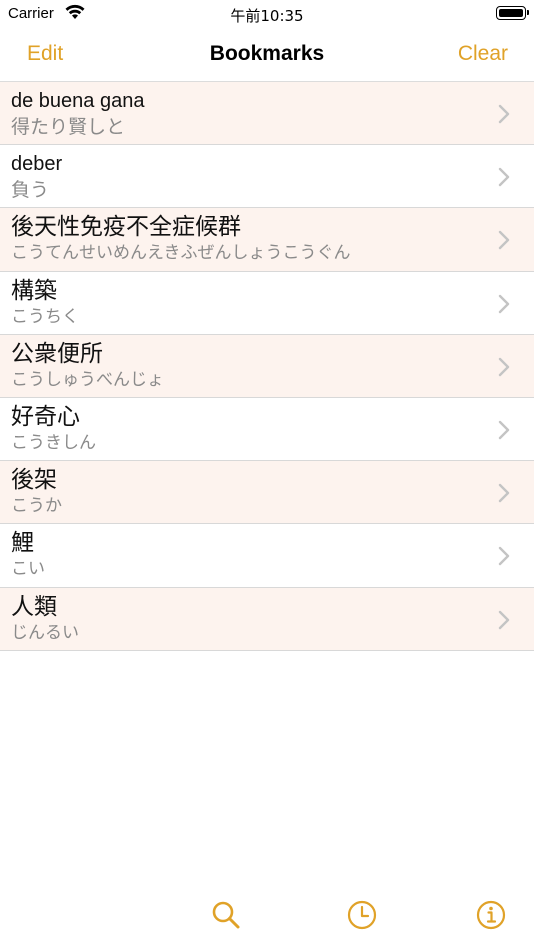 This screenshot has width=534, height=950. Describe the element at coordinates (181, 253) in the screenshot. I see `bookmark-reading: こうてんせいめんえきふぜんしょうこうぐん` at that location.